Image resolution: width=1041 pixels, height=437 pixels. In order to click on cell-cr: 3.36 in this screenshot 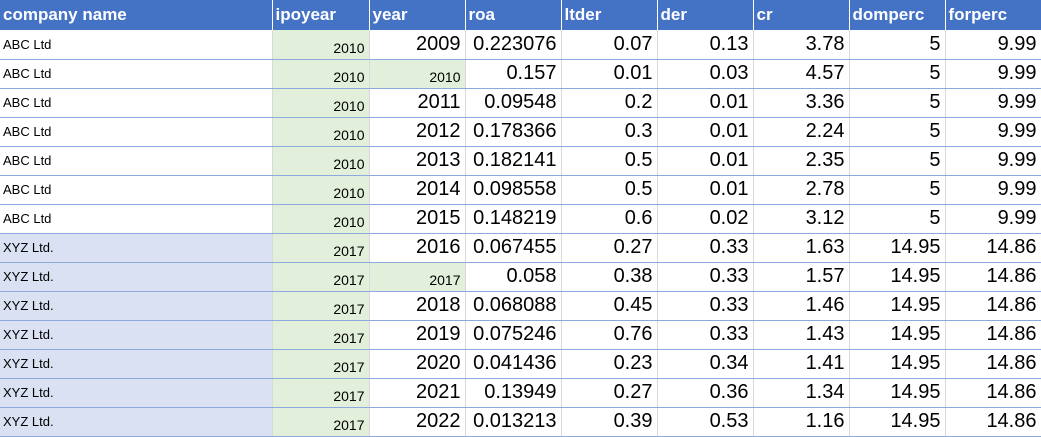, I will do `click(801, 103)`.